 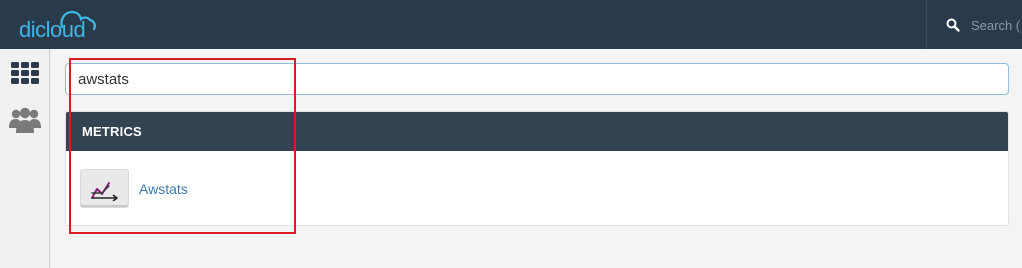 I want to click on users-icon, so click(x=25, y=120).